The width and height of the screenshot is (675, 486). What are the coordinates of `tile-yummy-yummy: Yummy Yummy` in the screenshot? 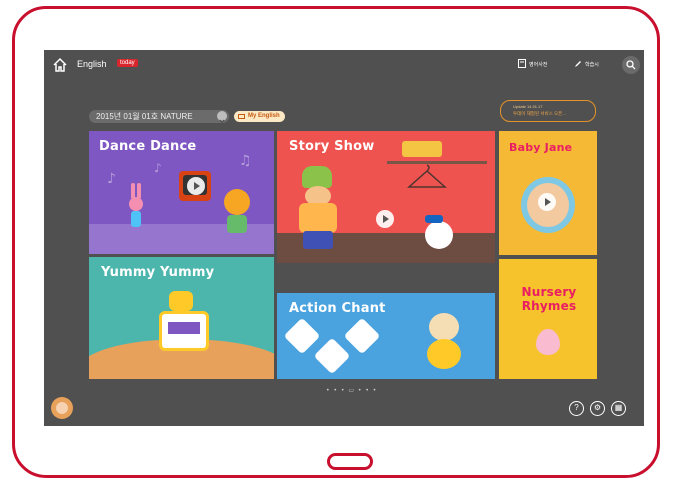 It's located at (181, 318).